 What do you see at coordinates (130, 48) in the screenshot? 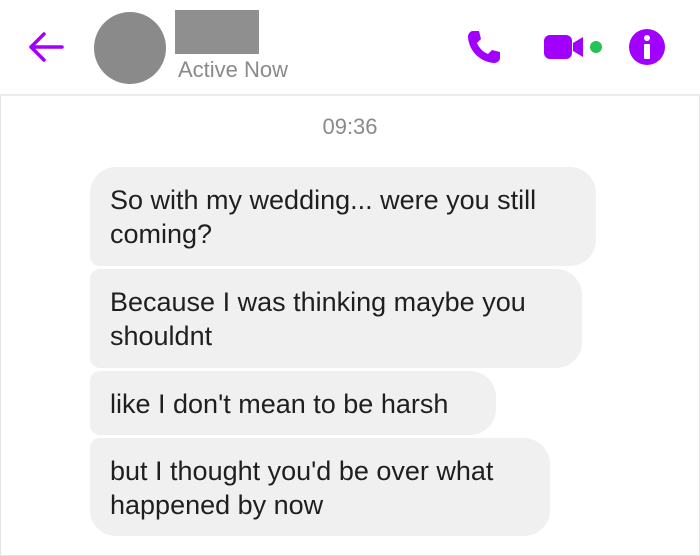
I see `avatar` at bounding box center [130, 48].